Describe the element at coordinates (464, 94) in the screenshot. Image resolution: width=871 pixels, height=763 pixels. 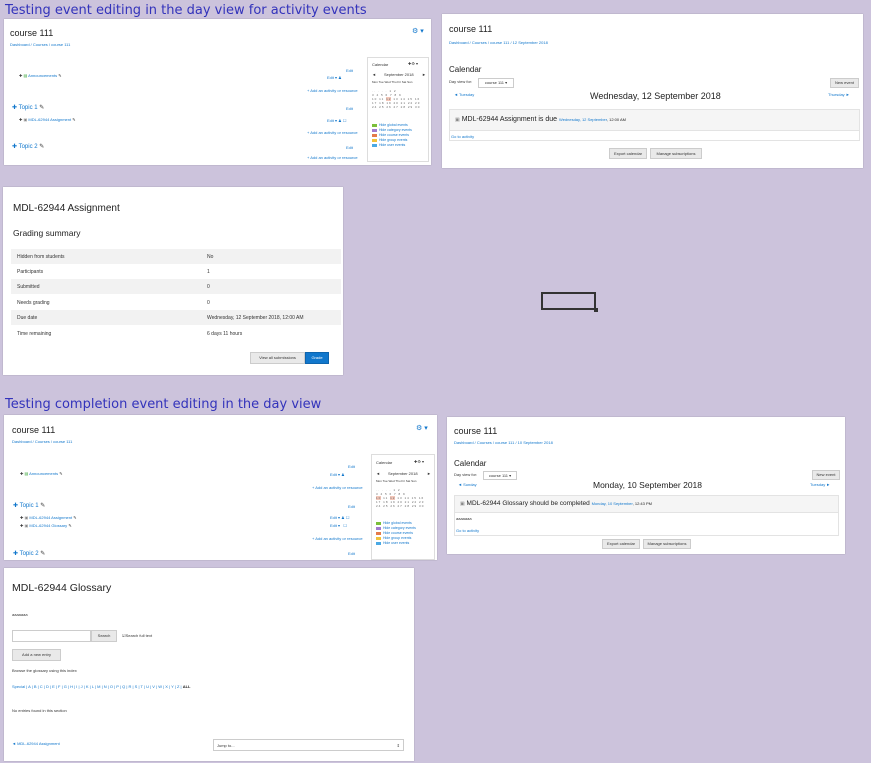
I see `prev-day-link: ◄ Tuesday` at that location.